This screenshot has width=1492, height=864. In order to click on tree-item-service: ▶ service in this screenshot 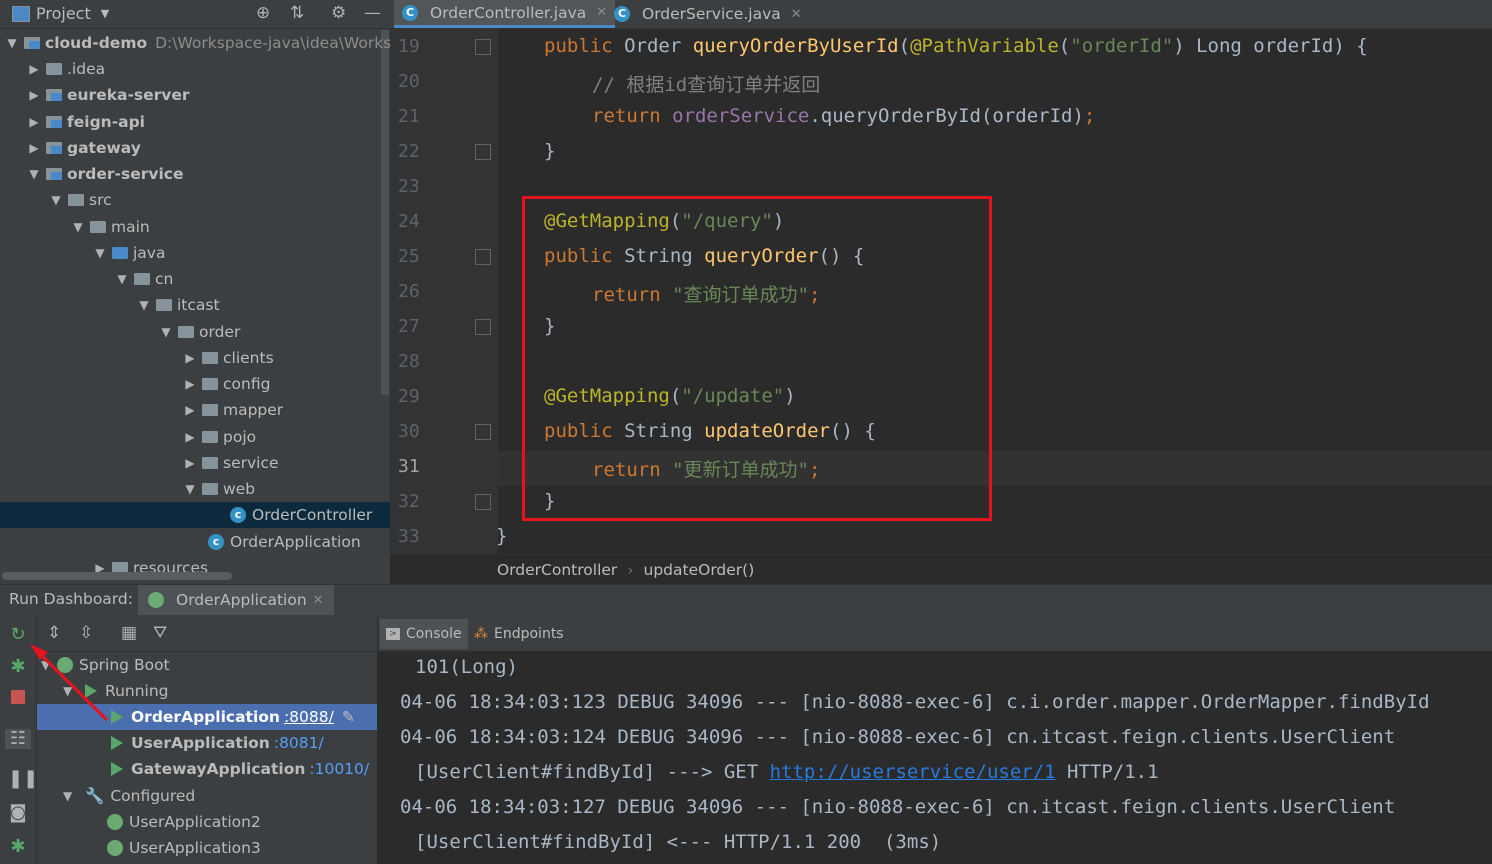, I will do `click(230, 463)`.